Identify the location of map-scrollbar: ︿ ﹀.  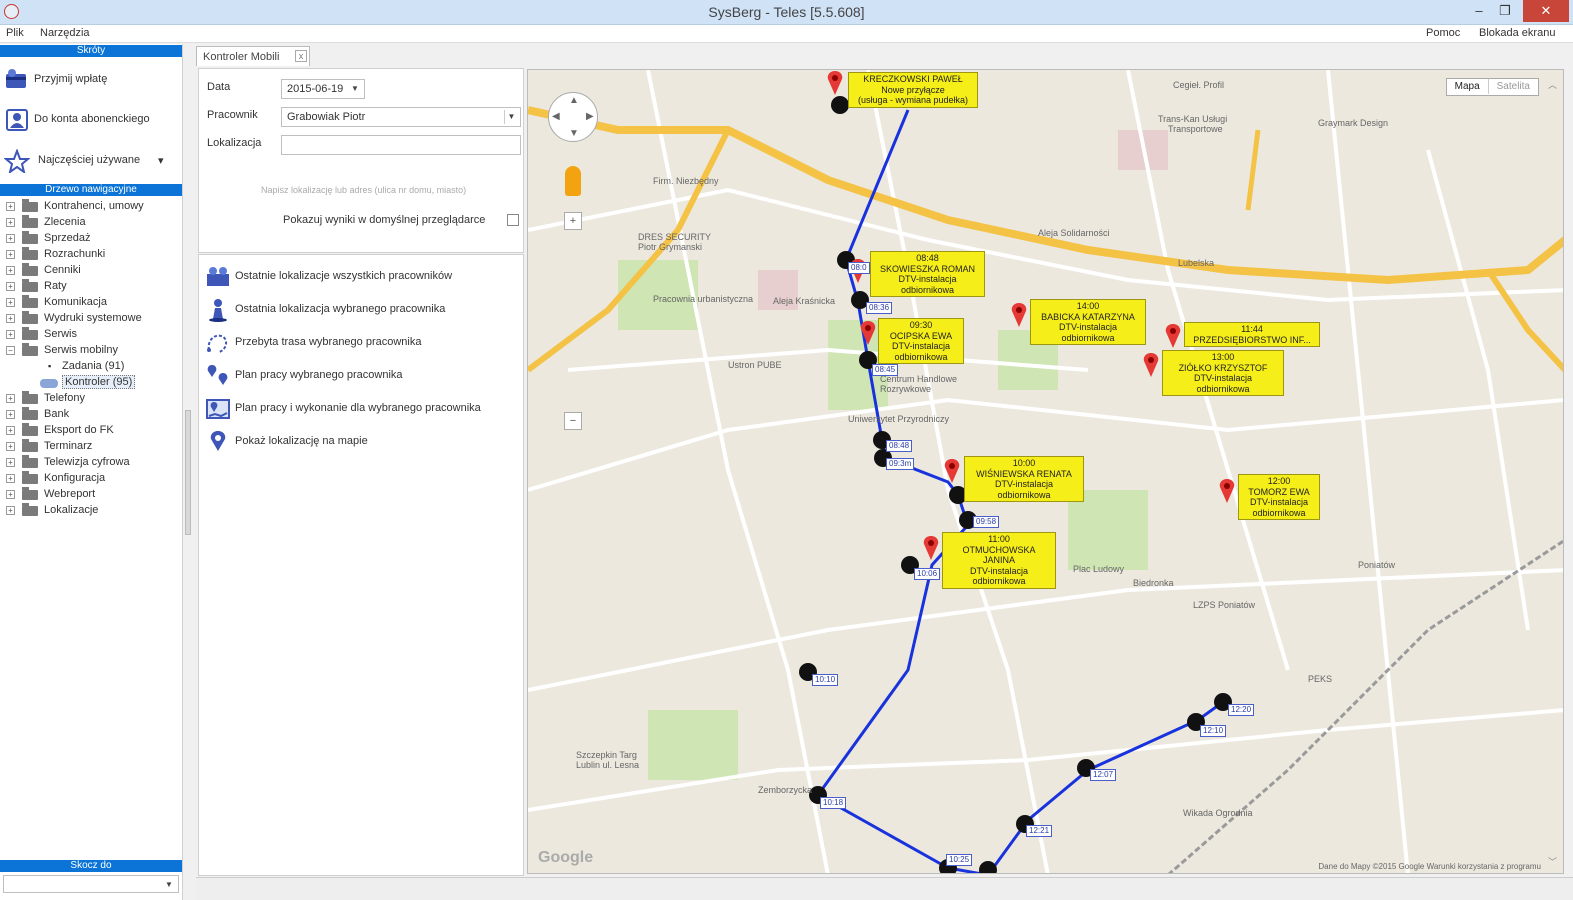
(1554, 473).